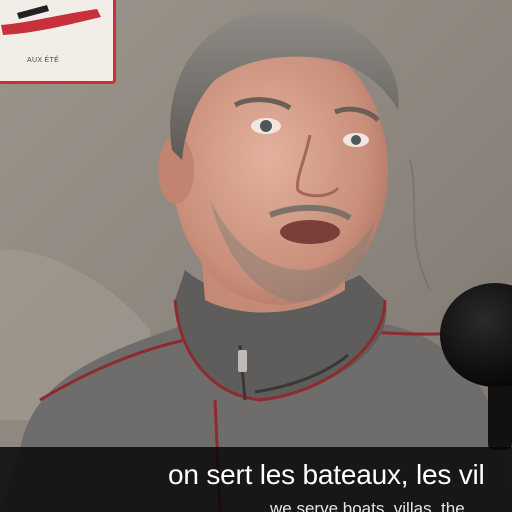  What do you see at coordinates (242, 361) in the screenshot?
I see `zipper-pull` at bounding box center [242, 361].